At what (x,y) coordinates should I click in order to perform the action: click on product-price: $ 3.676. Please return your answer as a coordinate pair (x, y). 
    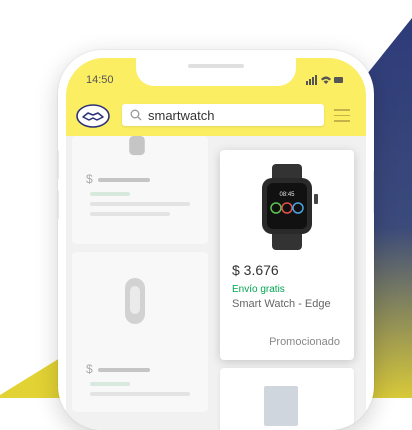
    Looking at the image, I should click on (255, 270).